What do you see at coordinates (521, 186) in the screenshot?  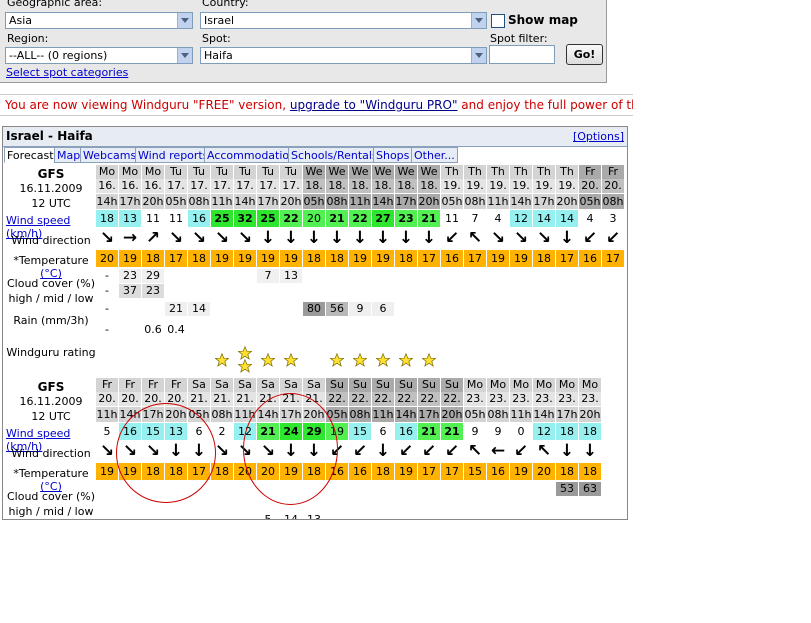 I see `date-cell: 19.` at bounding box center [521, 186].